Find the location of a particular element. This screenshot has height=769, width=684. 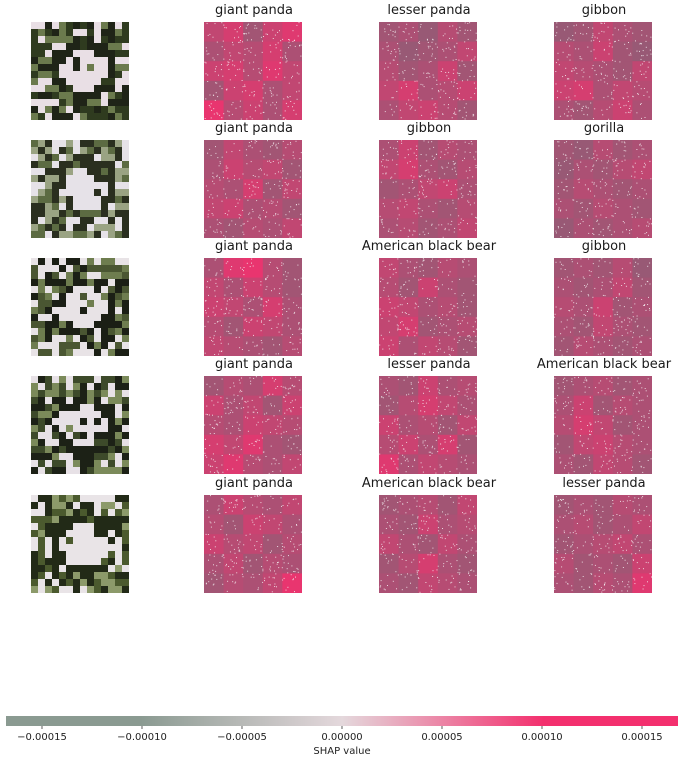

input-photo is located at coordinates (80, 71).